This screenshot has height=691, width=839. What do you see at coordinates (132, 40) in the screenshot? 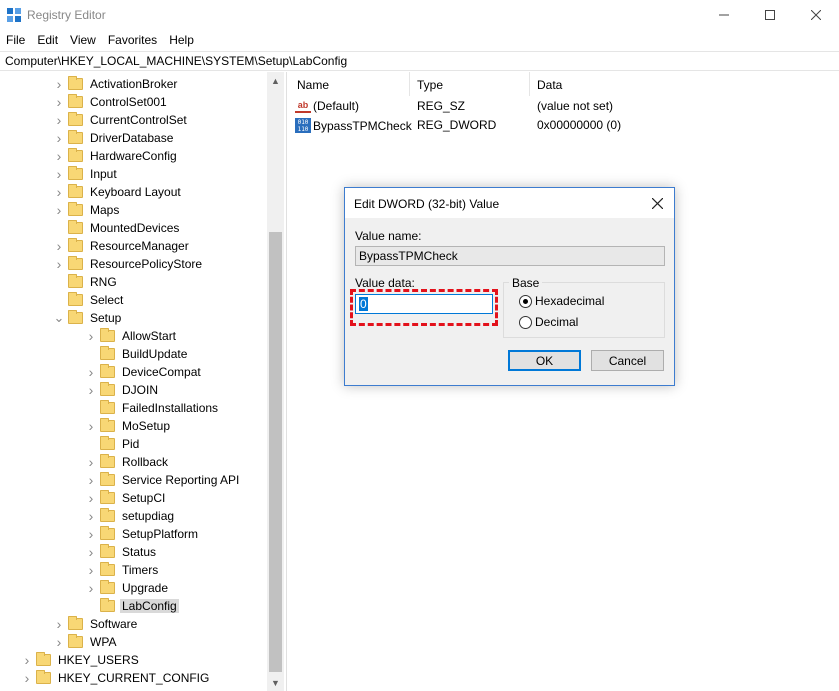
I see `menu-favorites: Favorites` at bounding box center [132, 40].